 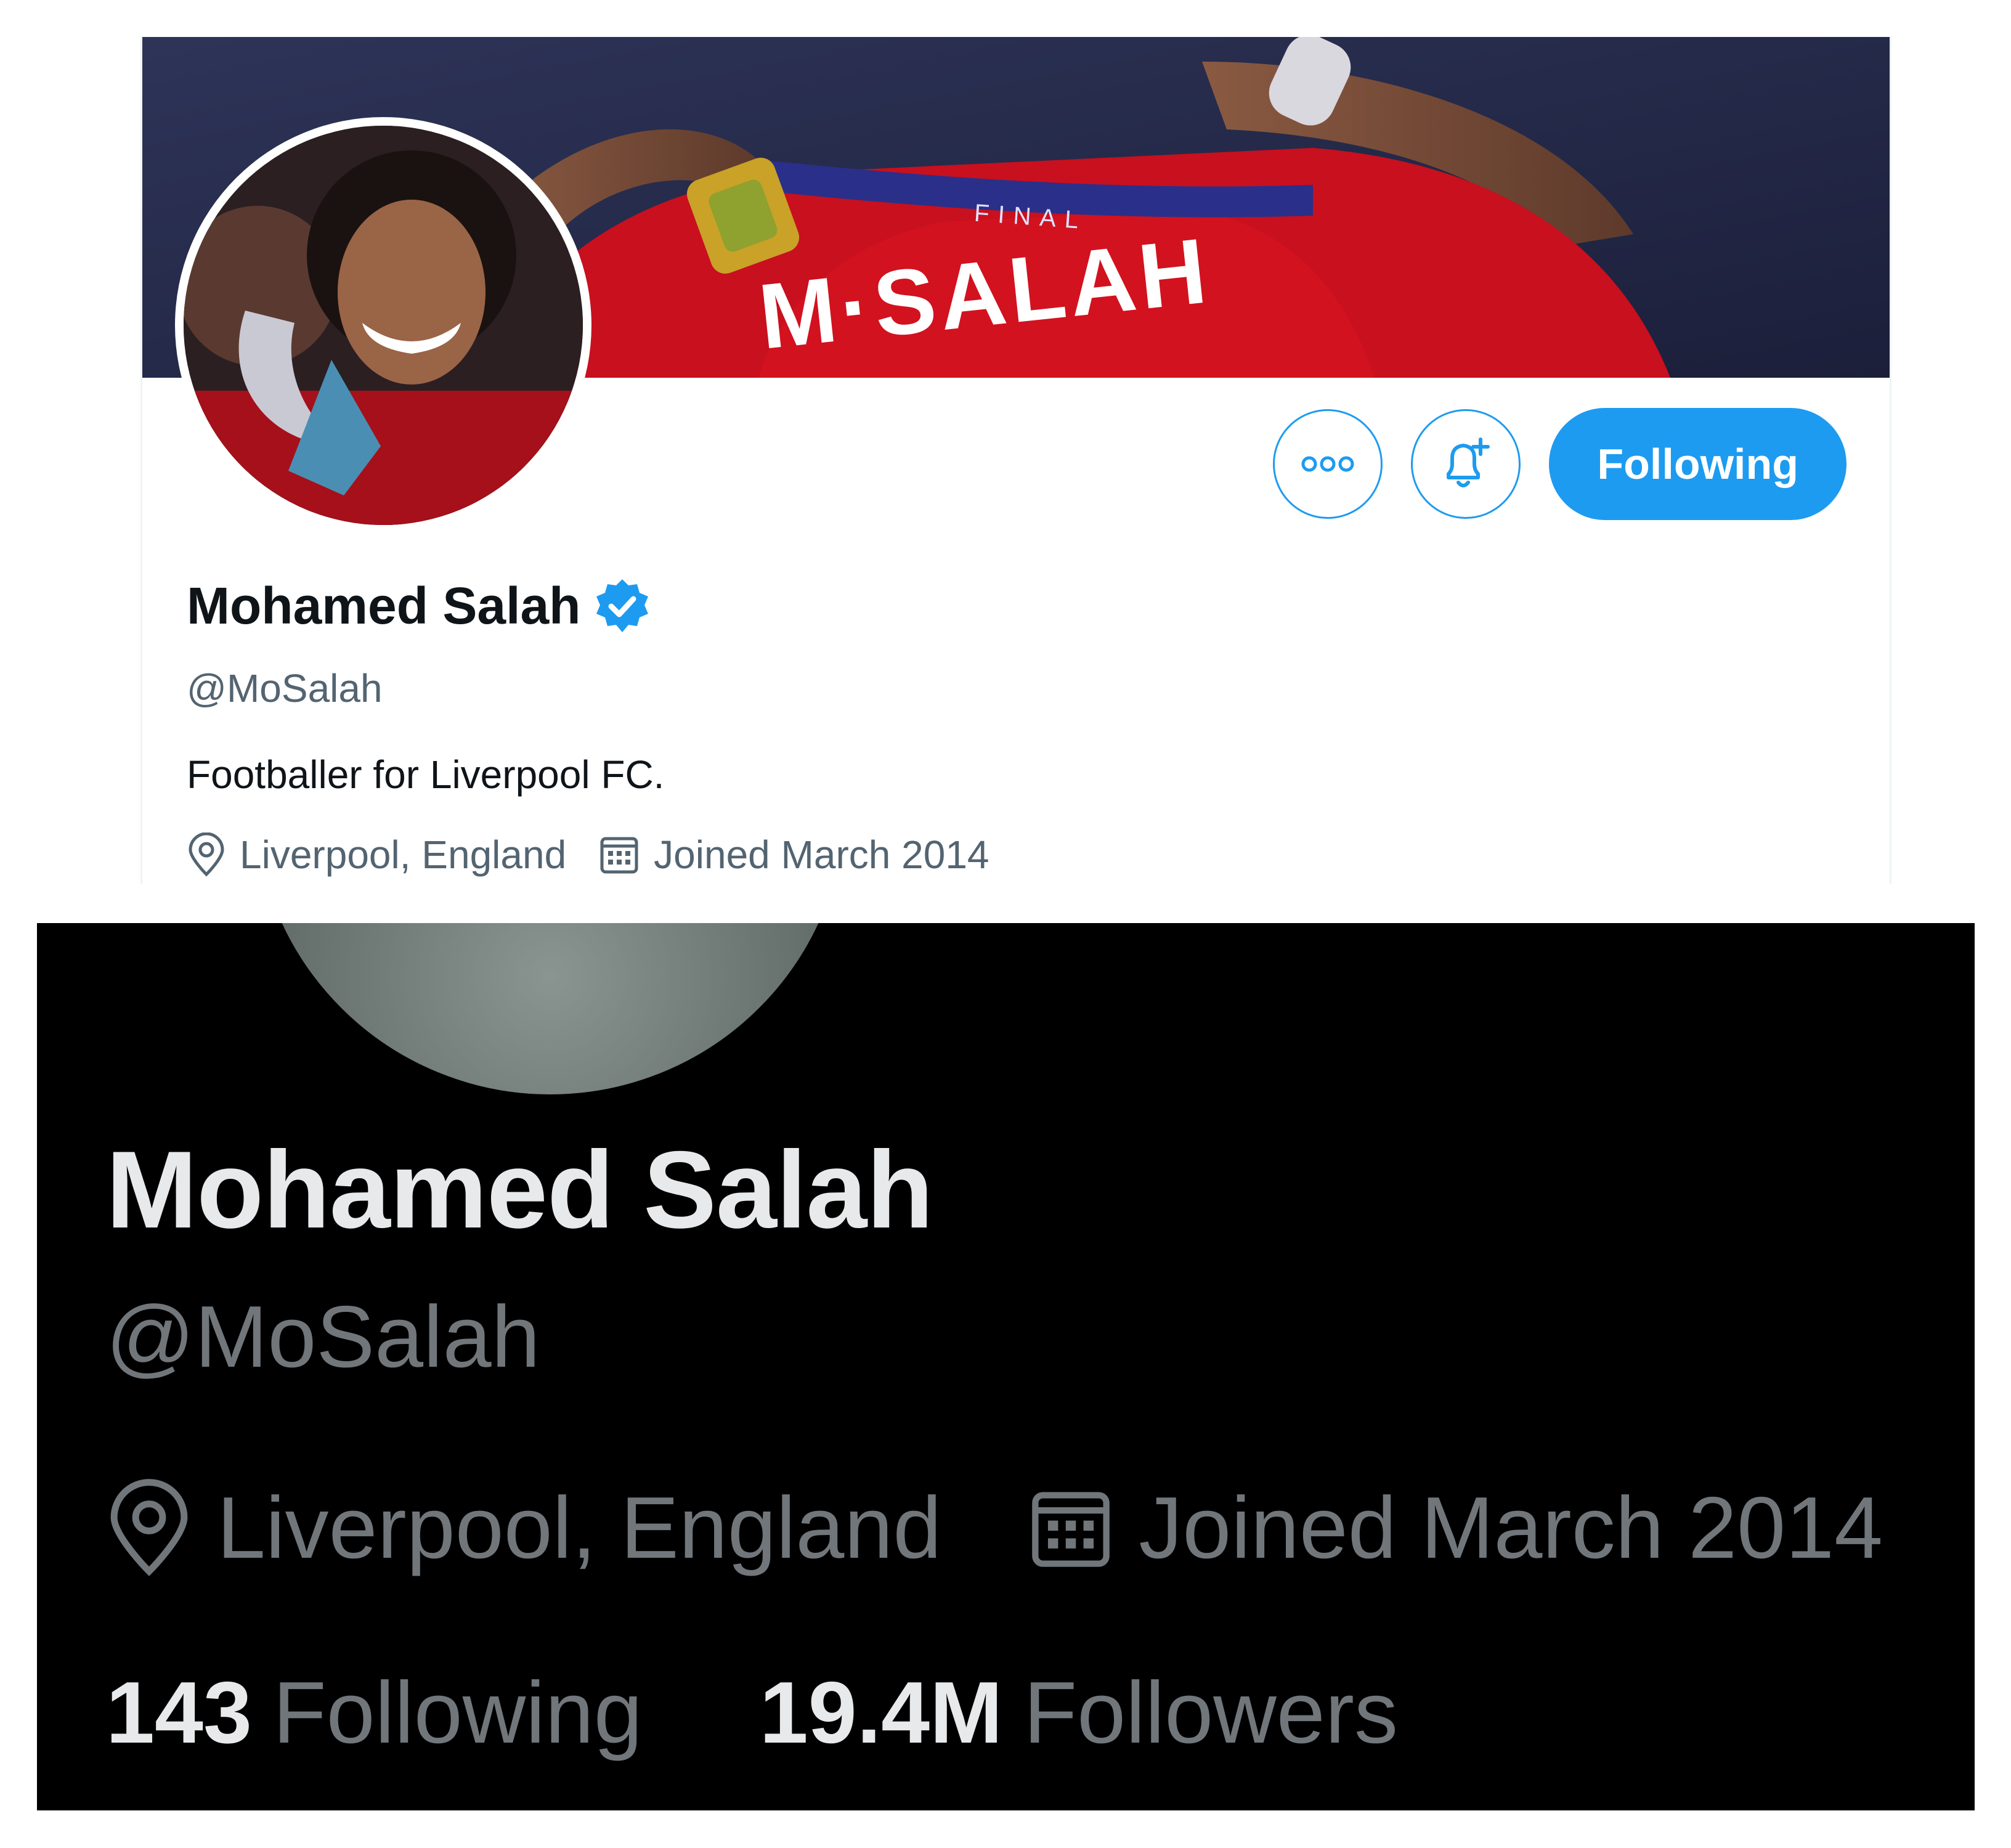 What do you see at coordinates (1211, 1713) in the screenshot?
I see `followers-label: Followers` at bounding box center [1211, 1713].